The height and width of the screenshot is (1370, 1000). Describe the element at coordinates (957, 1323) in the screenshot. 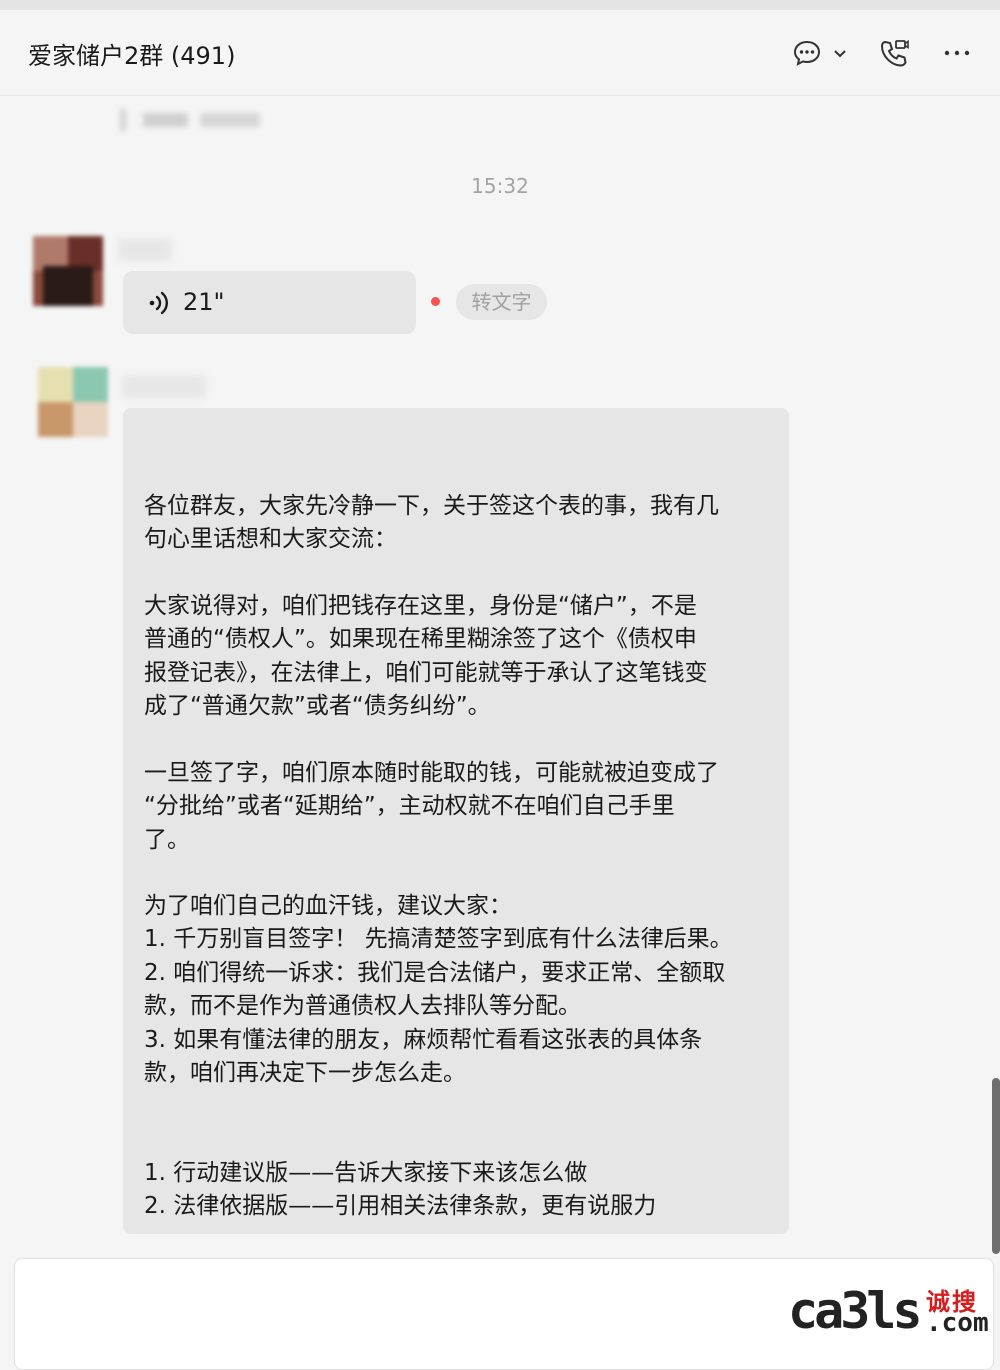

I see `watermark-domain: .com` at that location.